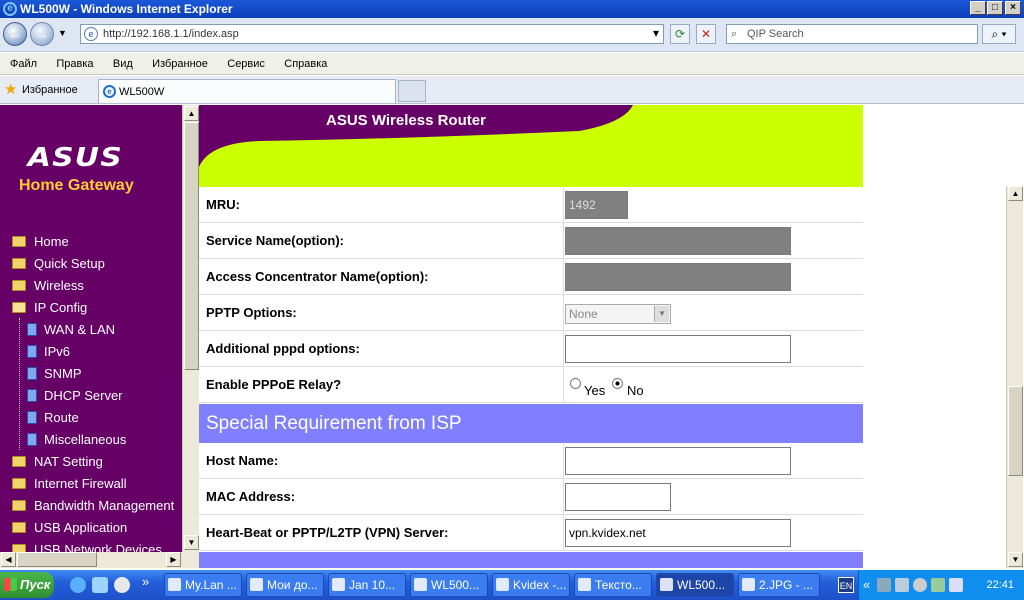  I want to click on pppoe-relay-yes-radio, so click(575, 383).